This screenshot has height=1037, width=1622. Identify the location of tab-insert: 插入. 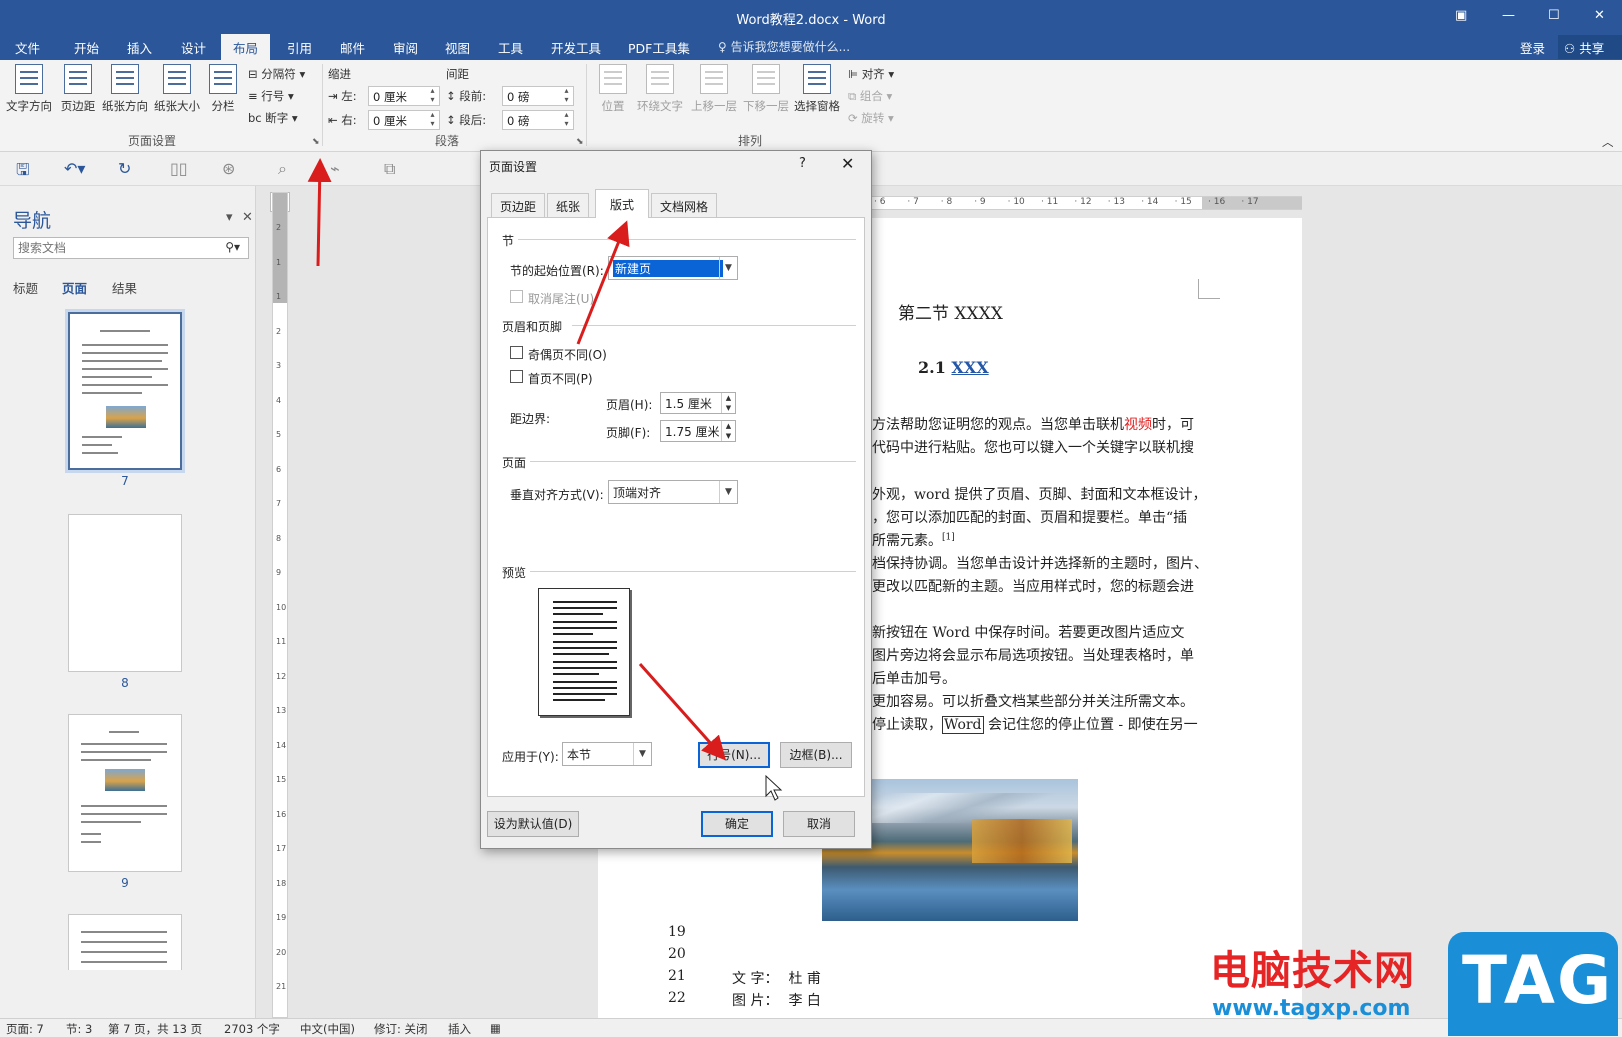
(139, 47).